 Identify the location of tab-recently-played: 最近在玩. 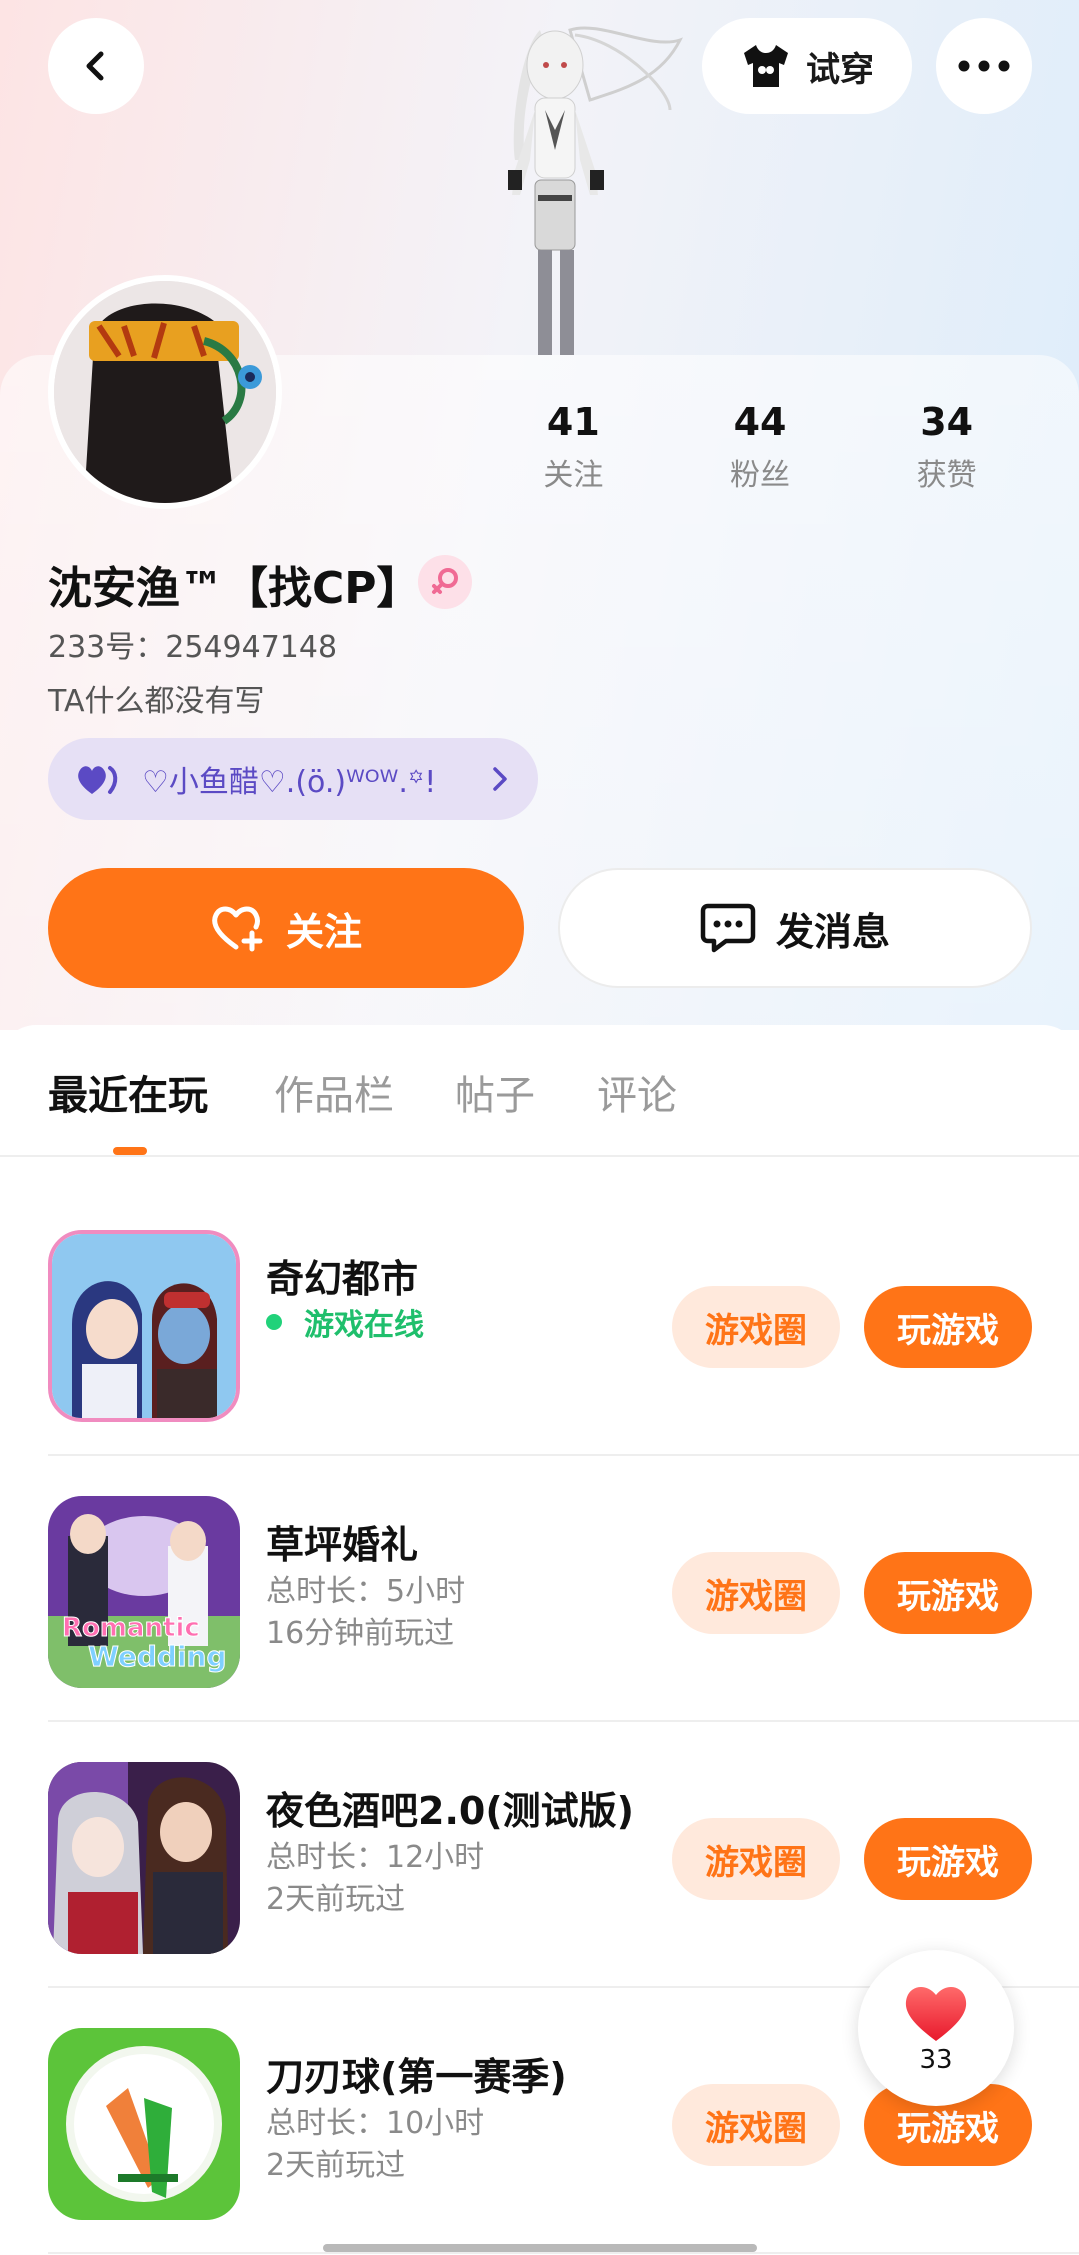
(128, 1092).